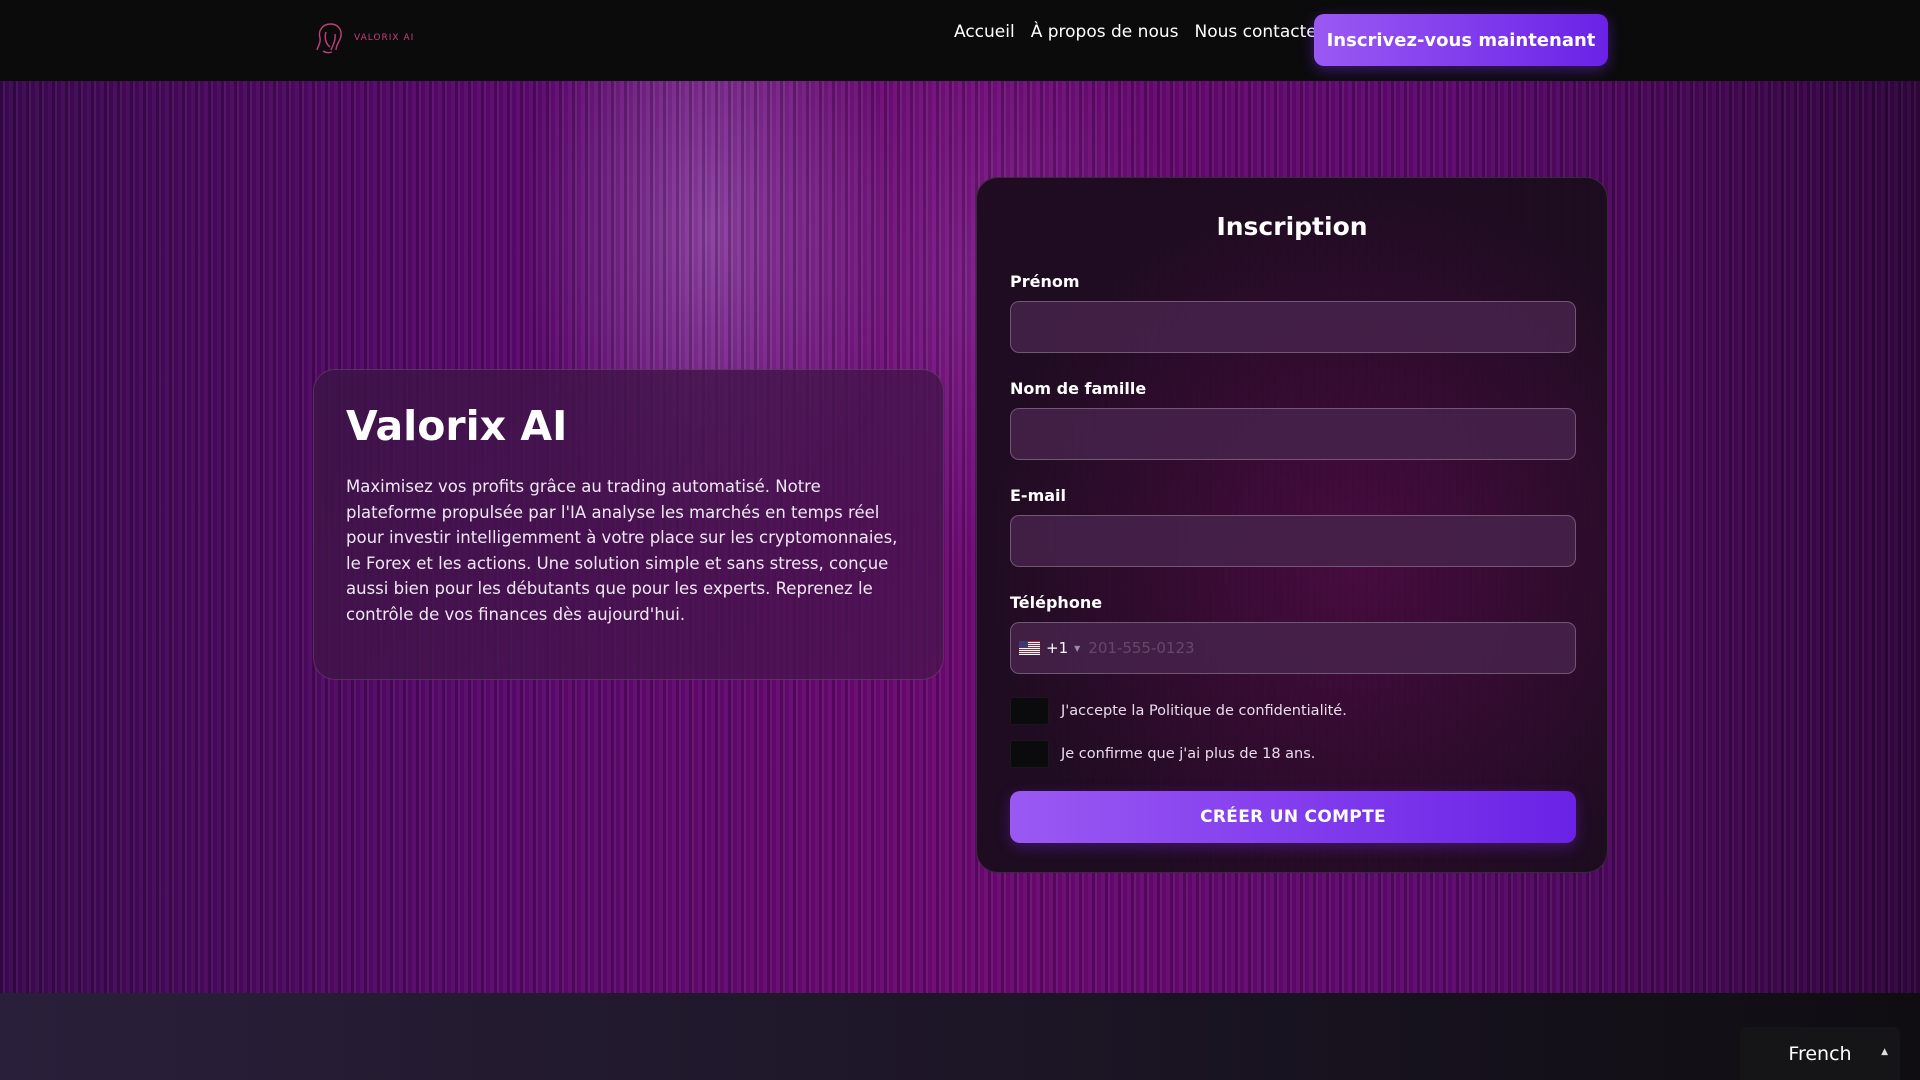 The height and width of the screenshot is (1080, 1920). What do you see at coordinates (1461, 40) in the screenshot?
I see `signup-now-button: Inscrivez-vous maintenant` at bounding box center [1461, 40].